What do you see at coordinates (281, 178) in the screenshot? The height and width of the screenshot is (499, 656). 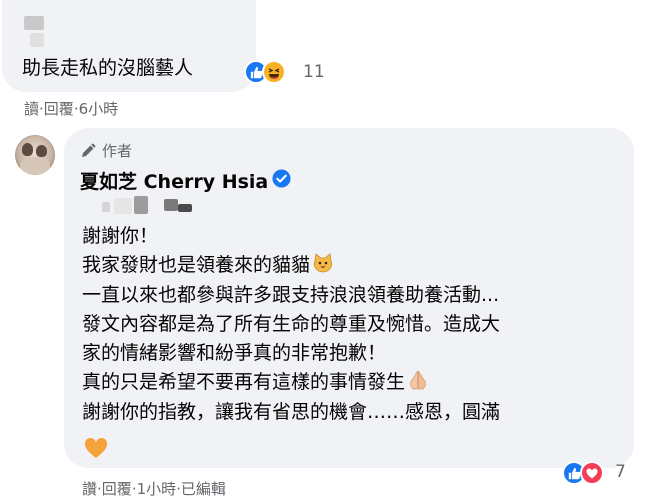 I see `verified-badge-icon` at bounding box center [281, 178].